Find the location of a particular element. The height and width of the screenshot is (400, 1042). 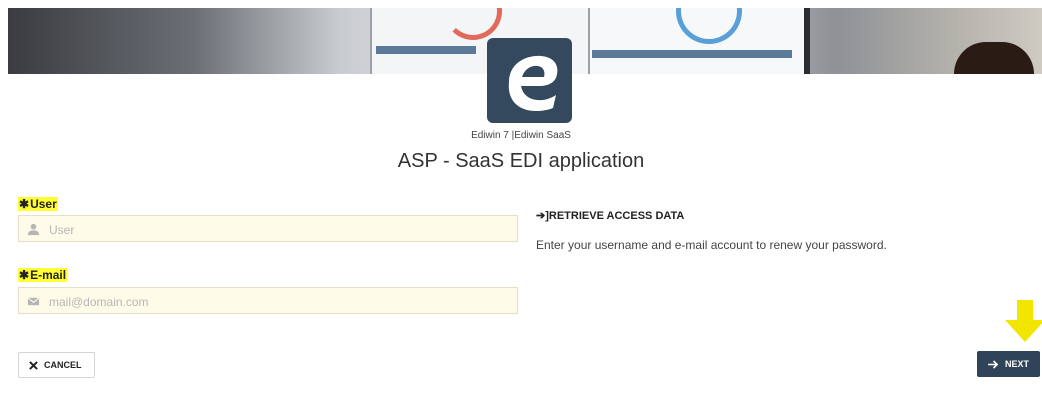

user-input is located at coordinates (279, 229).